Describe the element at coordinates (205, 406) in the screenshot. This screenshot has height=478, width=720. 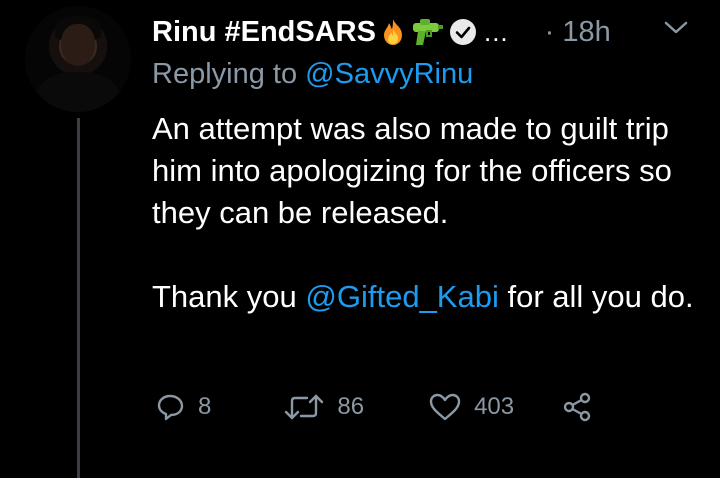
I see `reply-count: 8` at that location.